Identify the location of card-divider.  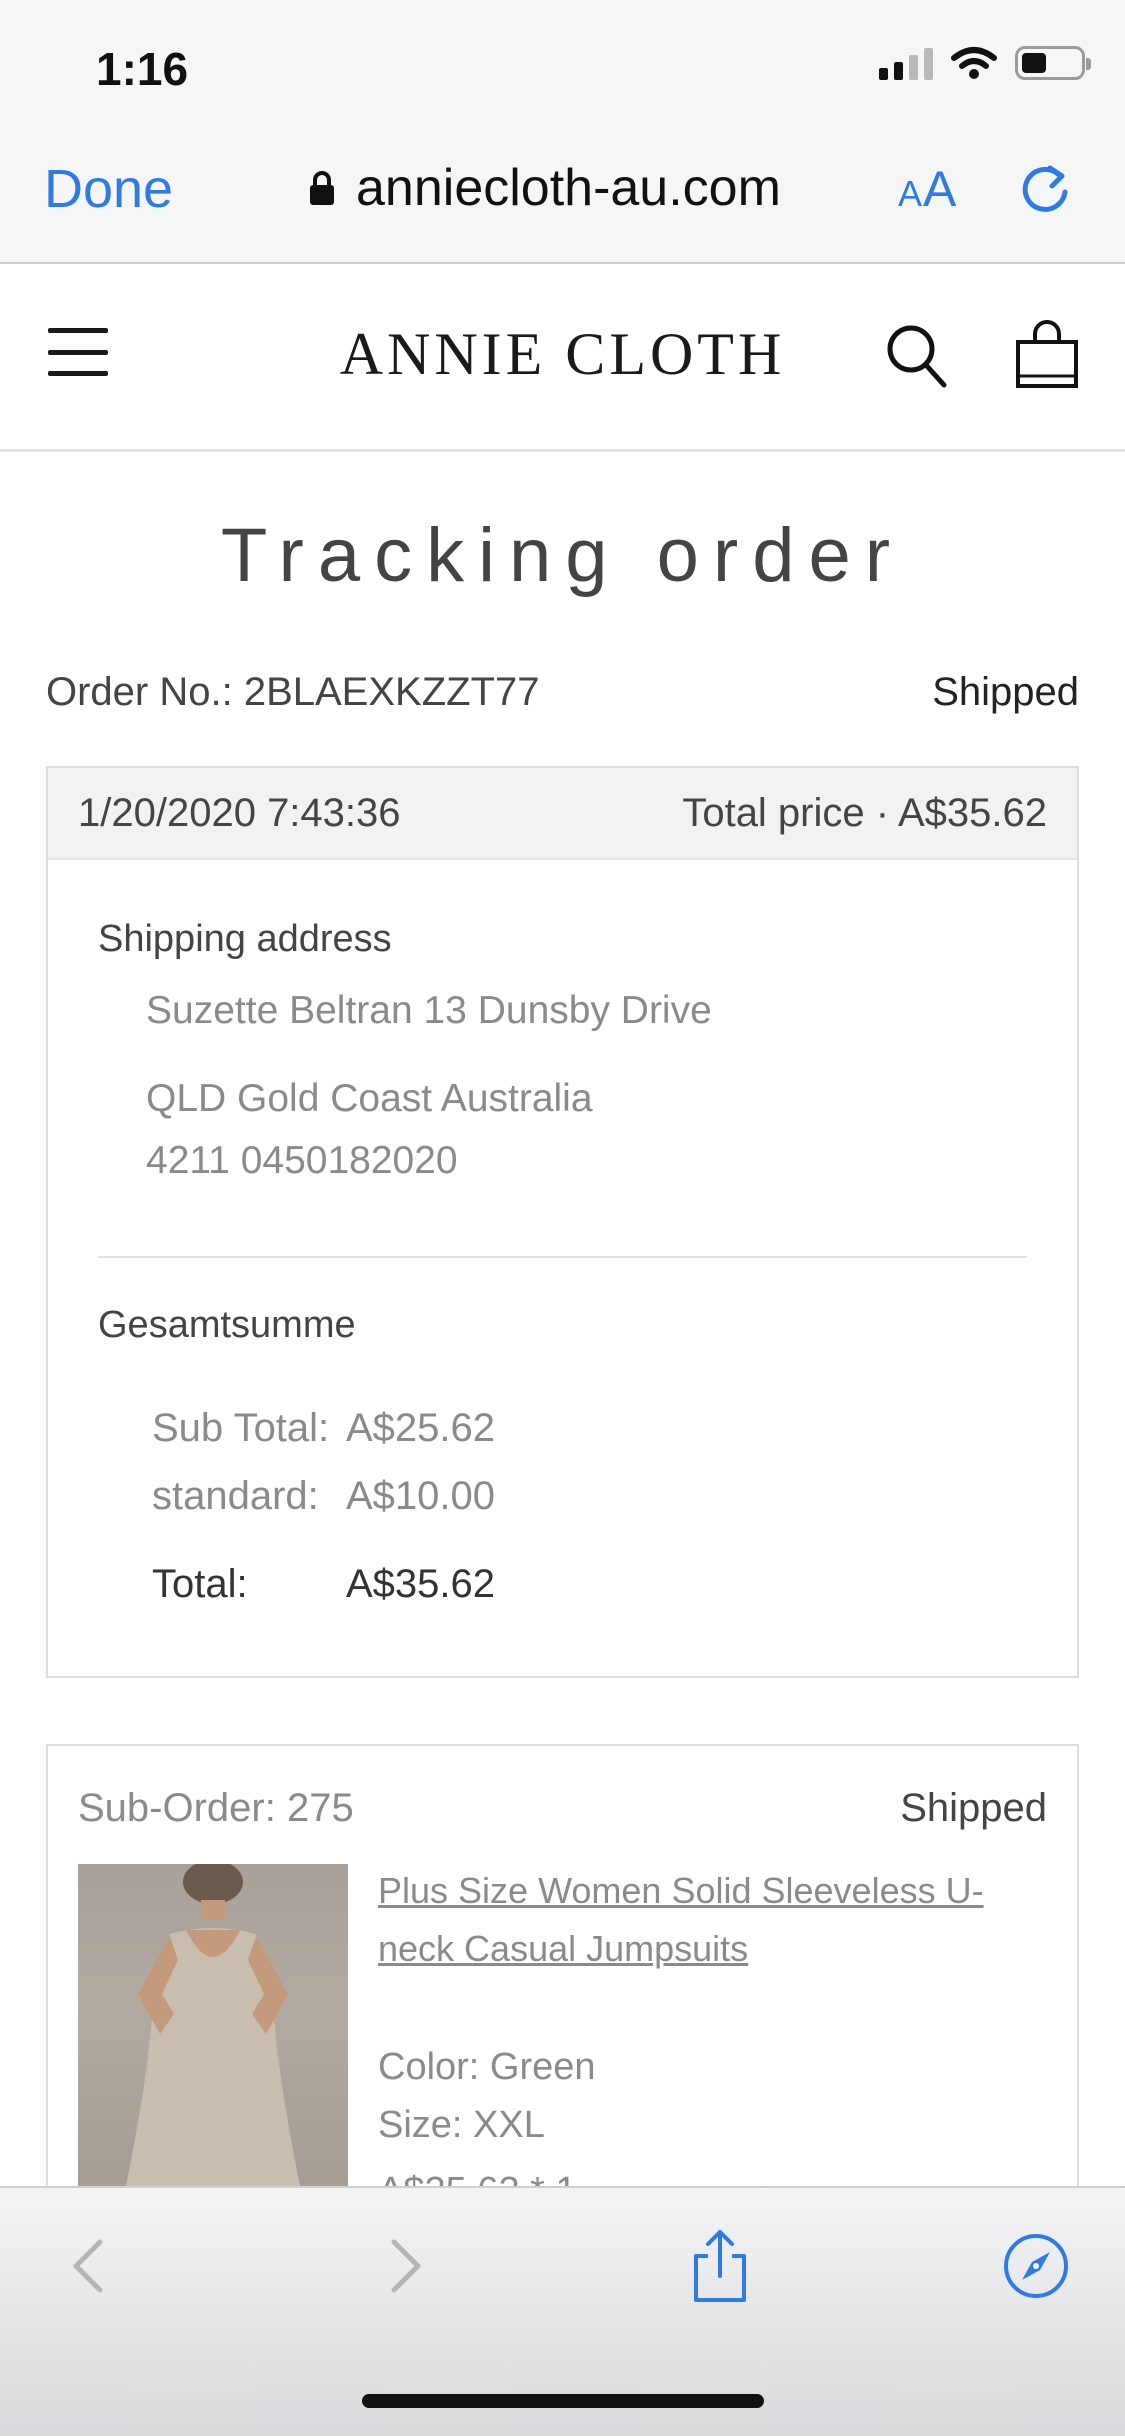
(562, 1257).